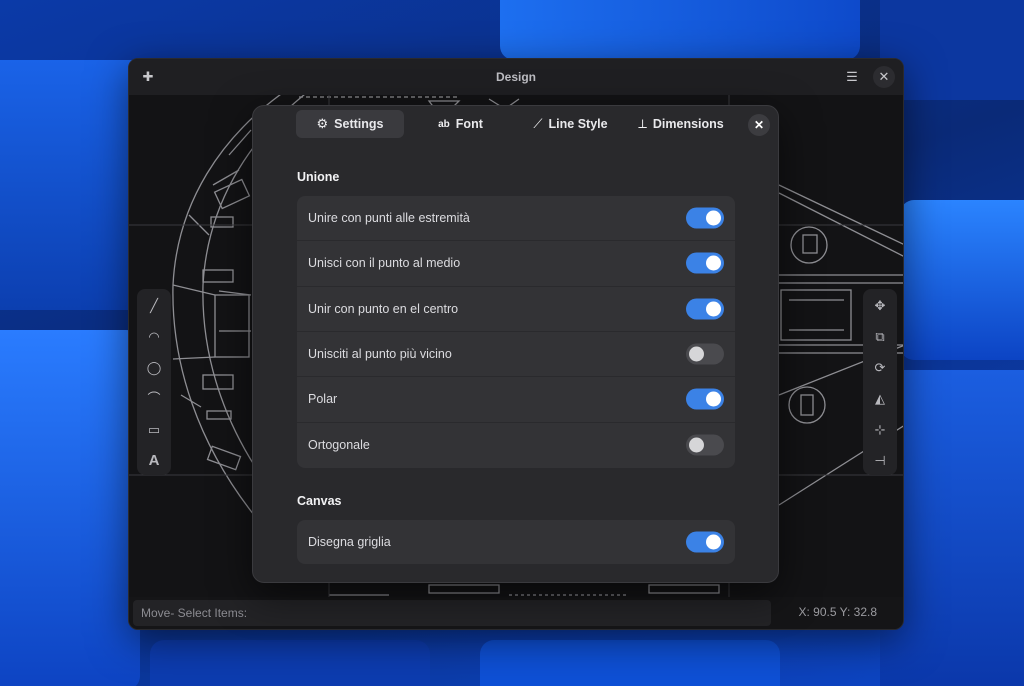 This screenshot has height=686, width=1024. I want to click on setting-label: Polar, so click(323, 399).